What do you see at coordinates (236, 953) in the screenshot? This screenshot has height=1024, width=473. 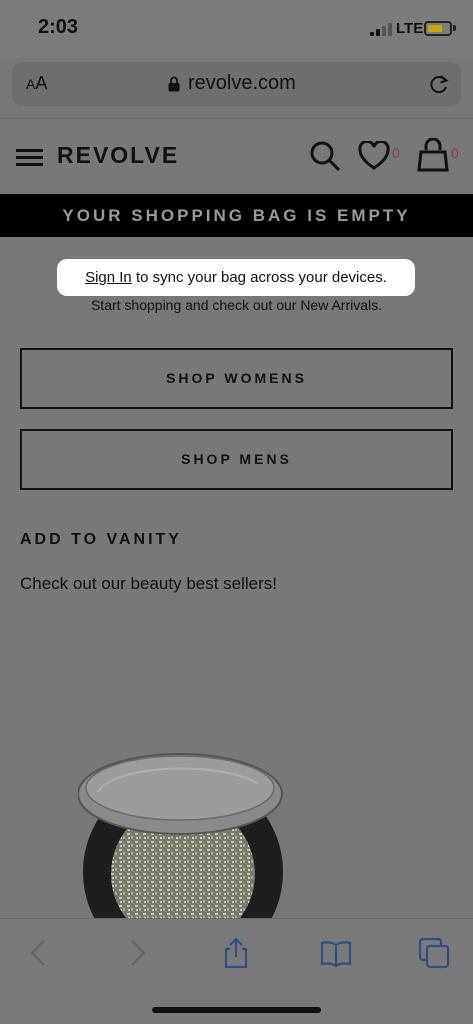 I see `share-icon` at bounding box center [236, 953].